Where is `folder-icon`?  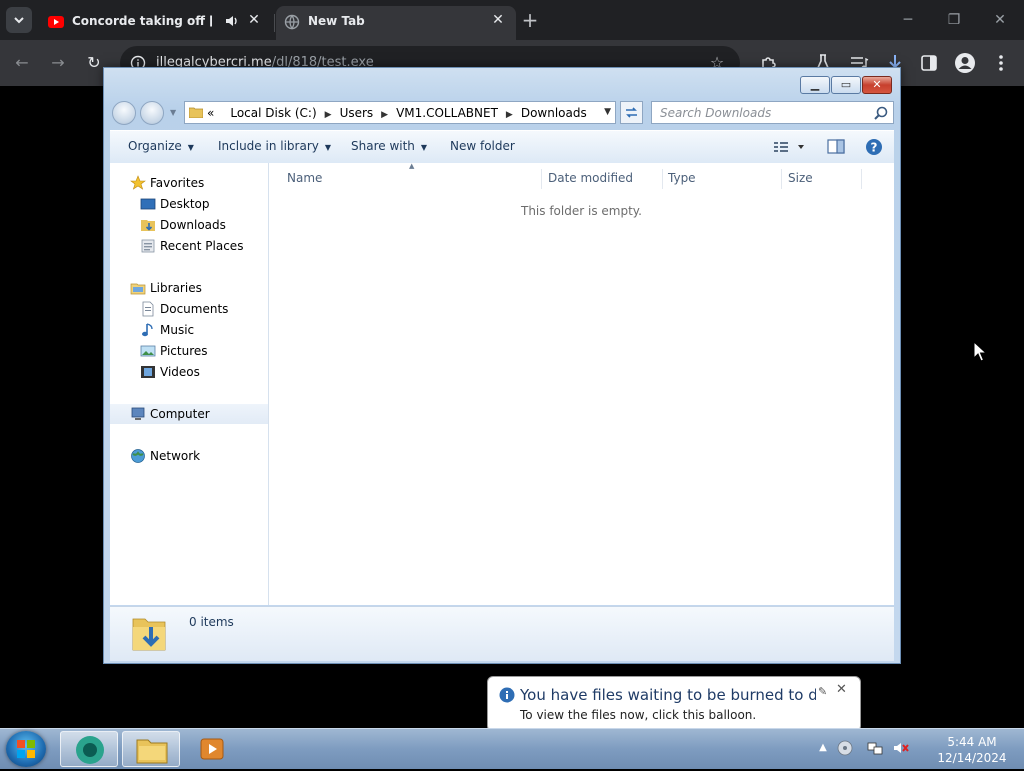 folder-icon is located at coordinates (152, 751).